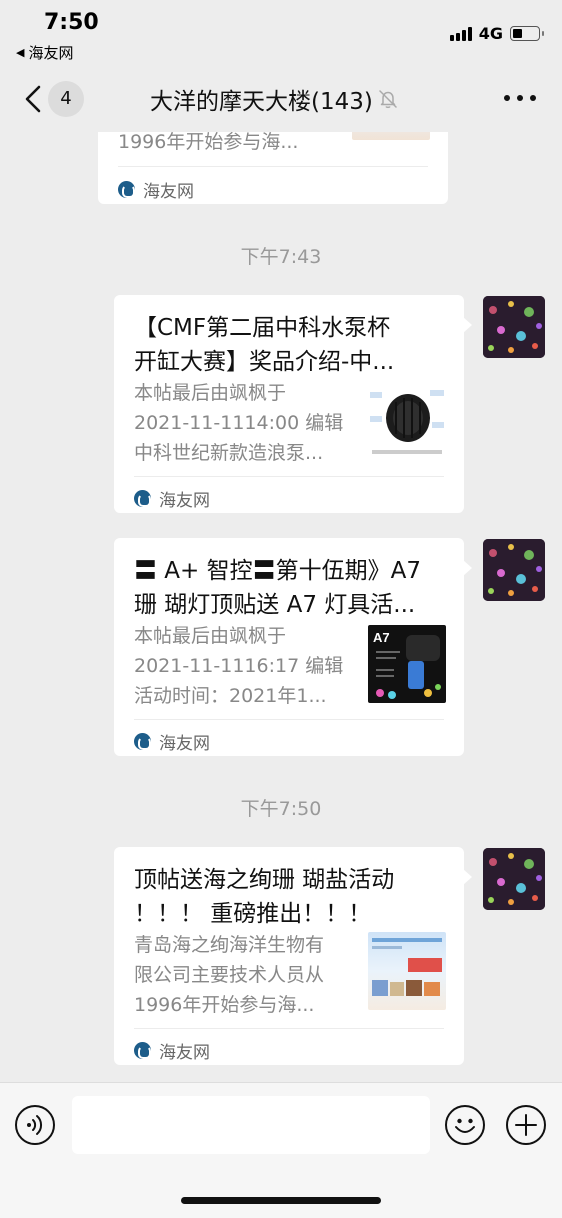  What do you see at coordinates (281, 33) in the screenshot?
I see `status-bar: 7:50 ◀ 海友网 4G` at bounding box center [281, 33].